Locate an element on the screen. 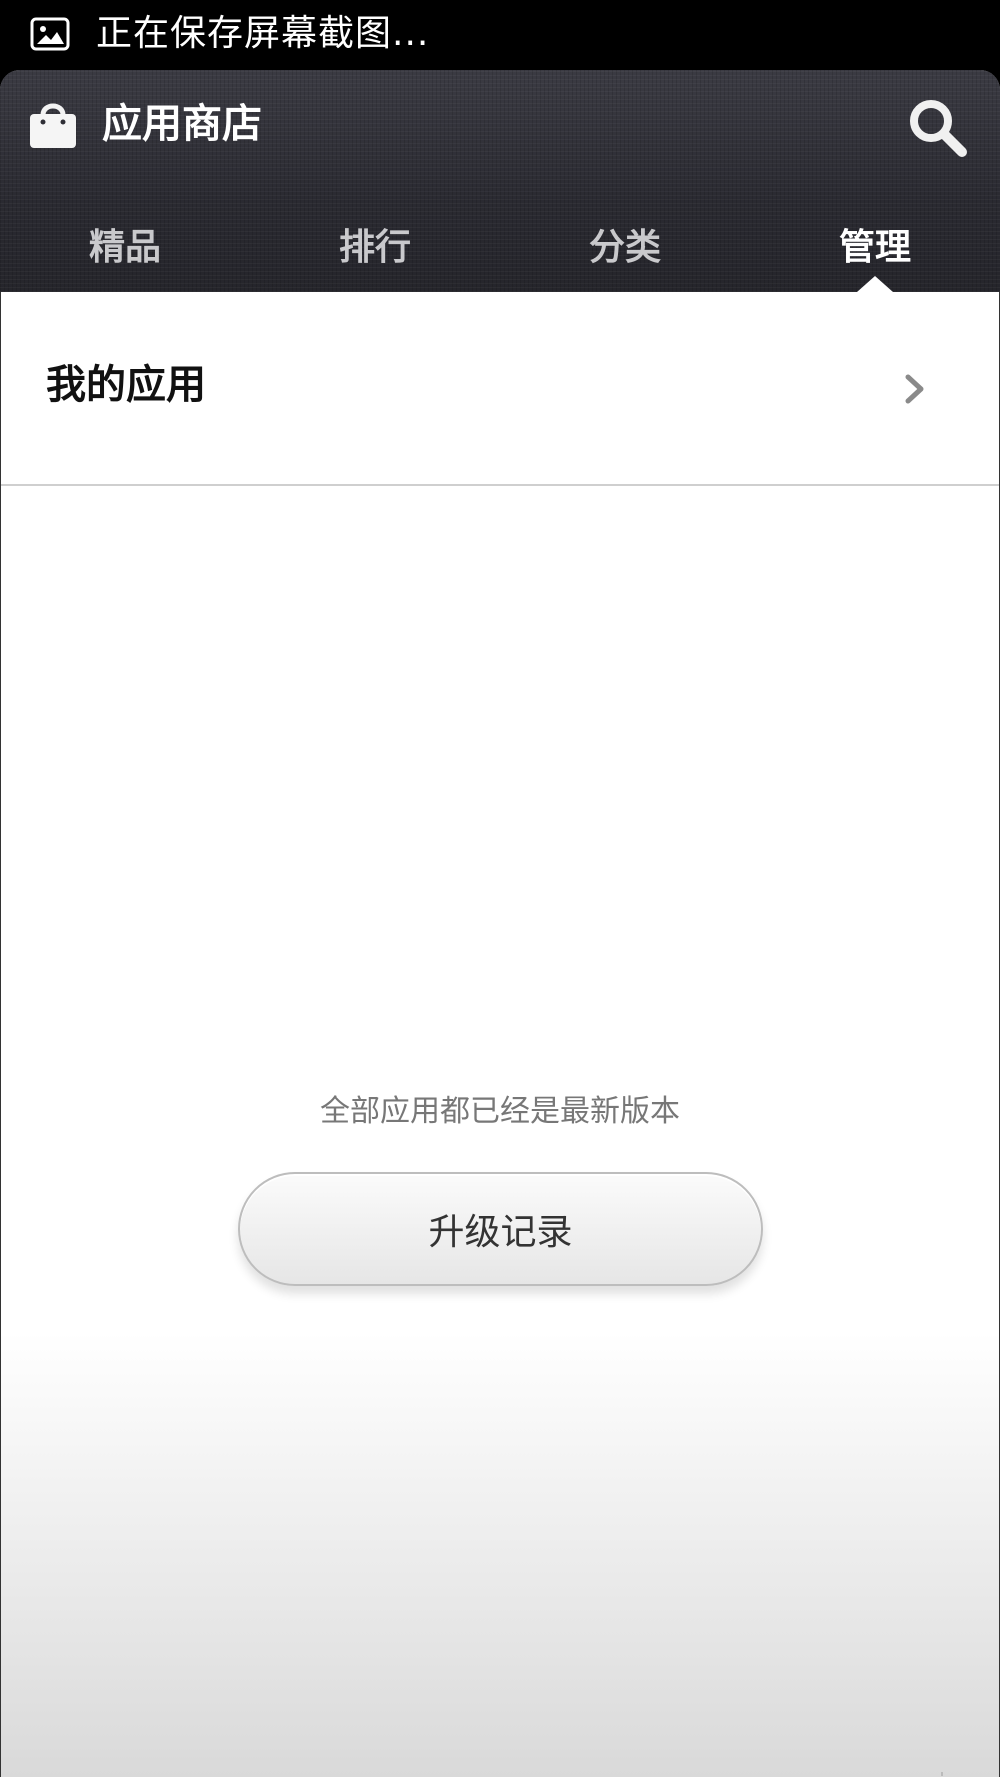 This screenshot has height=1777, width=1000. tab-featured: 精品 is located at coordinates (125, 244).